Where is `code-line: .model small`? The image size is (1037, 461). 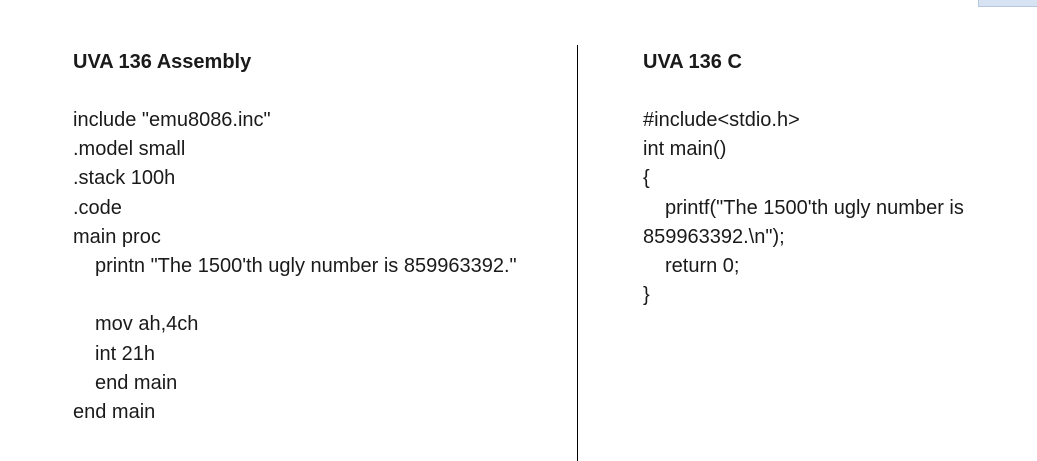
code-line: .model small is located at coordinates (129, 149).